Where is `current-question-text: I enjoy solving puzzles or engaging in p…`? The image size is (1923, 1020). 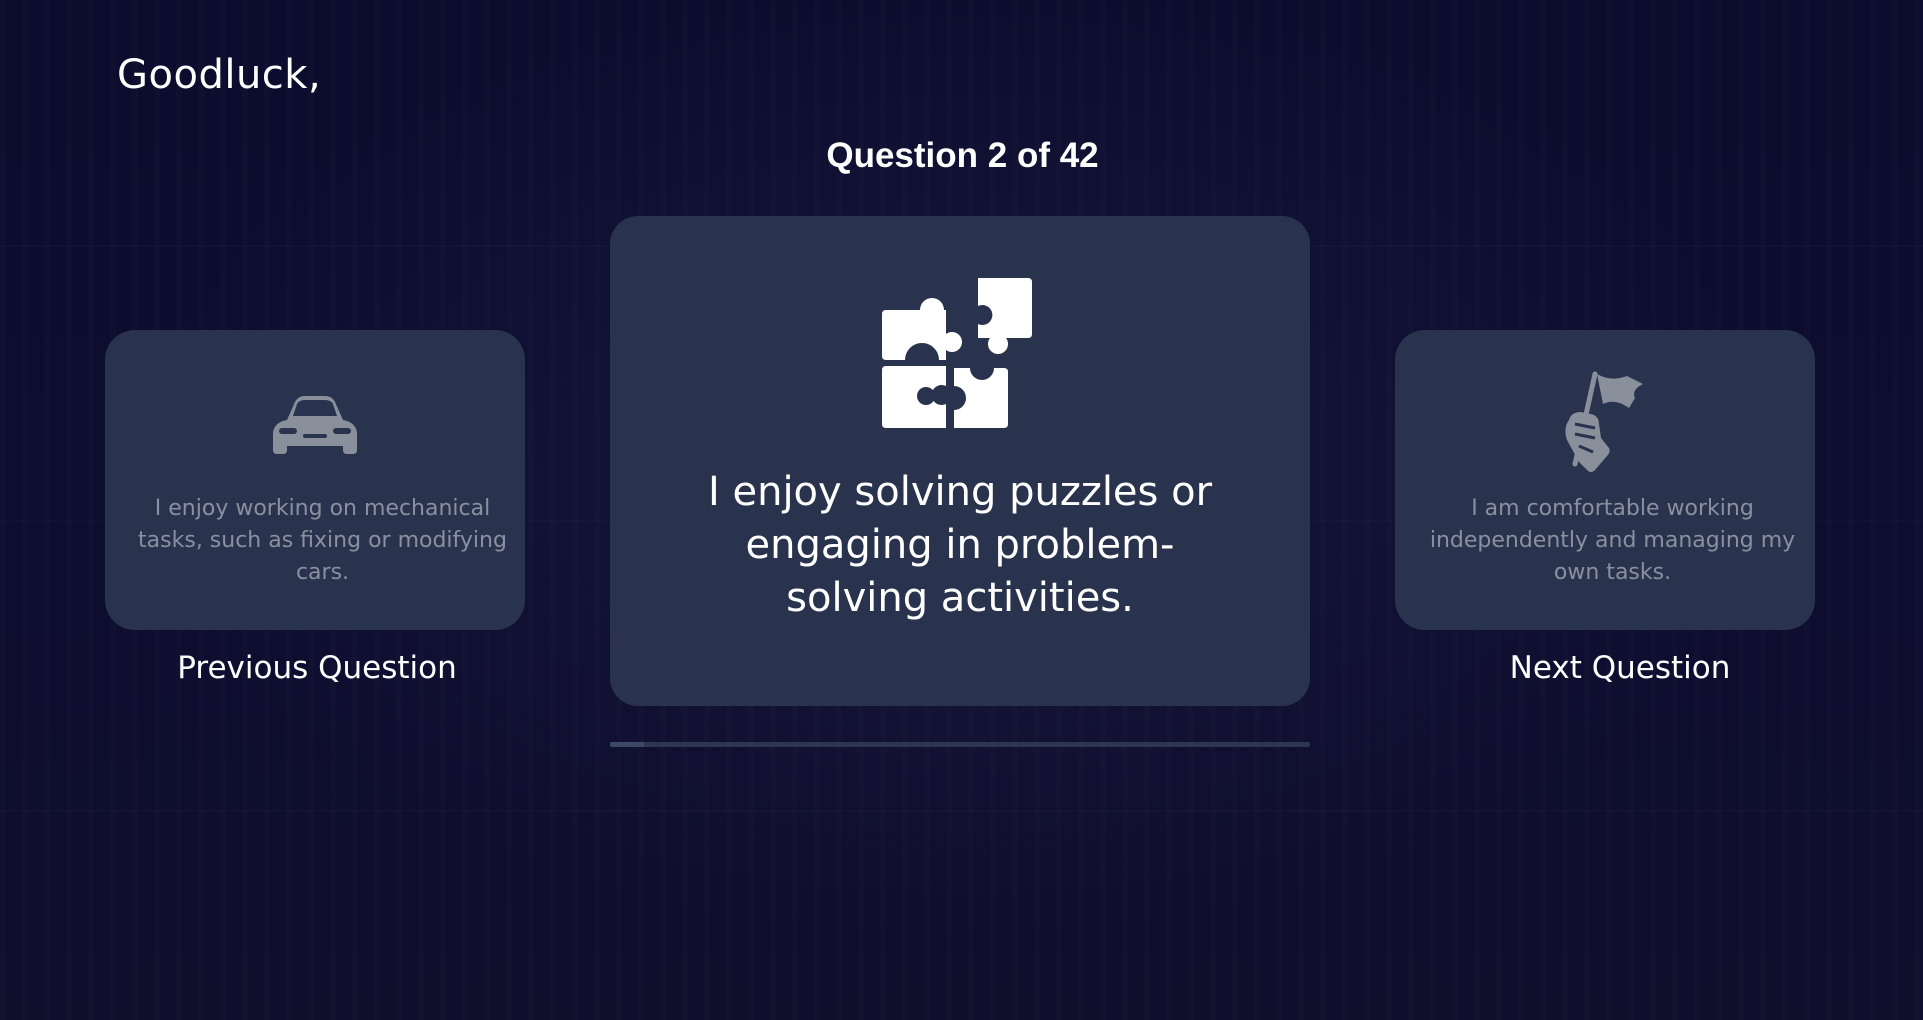 current-question-text: I enjoy solving puzzles or engaging in p… is located at coordinates (960, 545).